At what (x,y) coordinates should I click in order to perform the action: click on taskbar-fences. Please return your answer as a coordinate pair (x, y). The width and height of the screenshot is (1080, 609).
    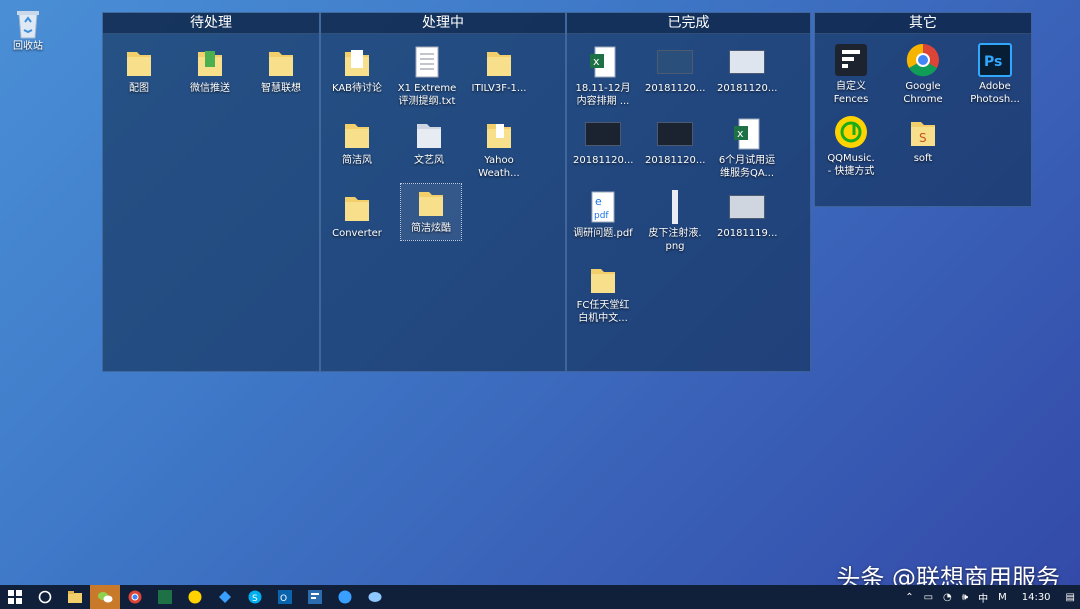
    Looking at the image, I should click on (315, 597).